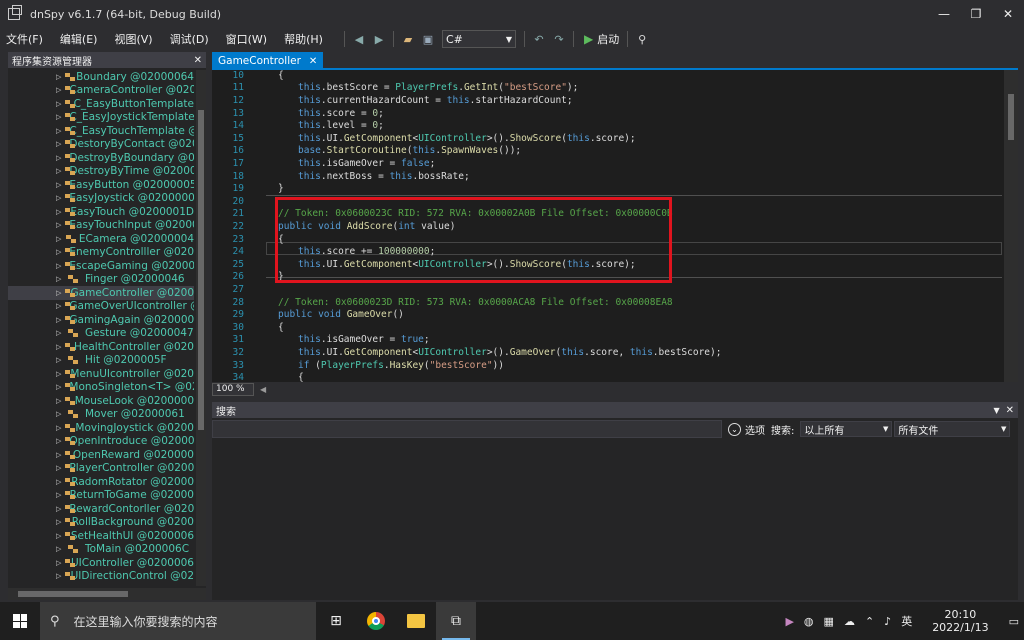 The image size is (1024, 640). Describe the element at coordinates (101, 131) in the screenshot. I see `tree-item: ▷ C_EasyTouchTemplate @` at that location.